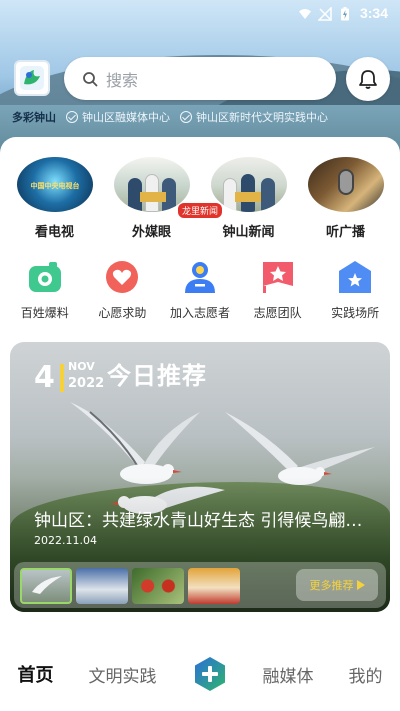 The width and height of the screenshot is (400, 711). I want to click on date-divider, so click(62, 378).